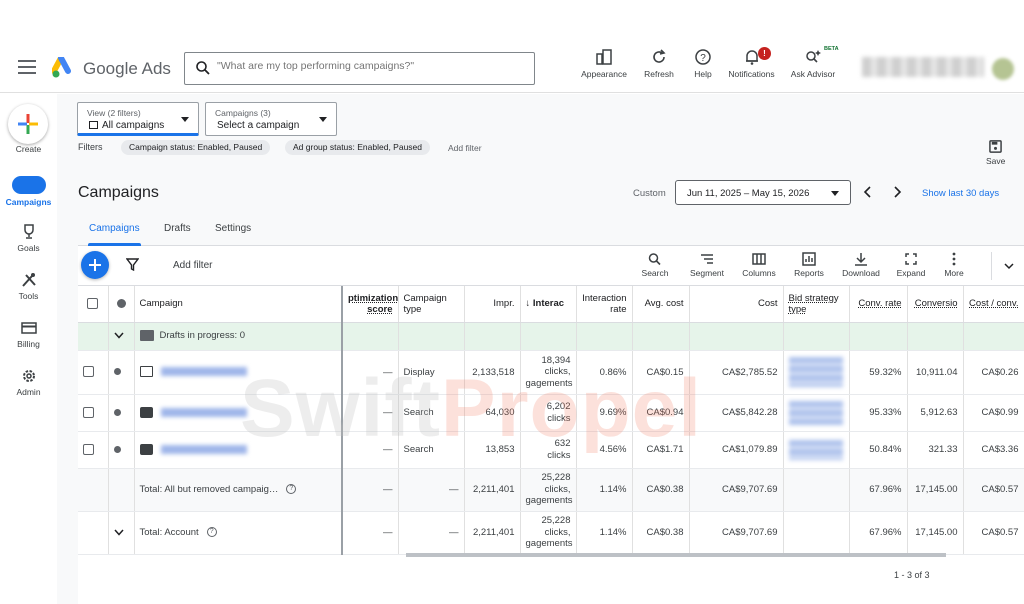 This screenshot has width=1024, height=604. Describe the element at coordinates (548, 413) in the screenshot. I see `interactions-cell: 6,202 clicks` at that location.